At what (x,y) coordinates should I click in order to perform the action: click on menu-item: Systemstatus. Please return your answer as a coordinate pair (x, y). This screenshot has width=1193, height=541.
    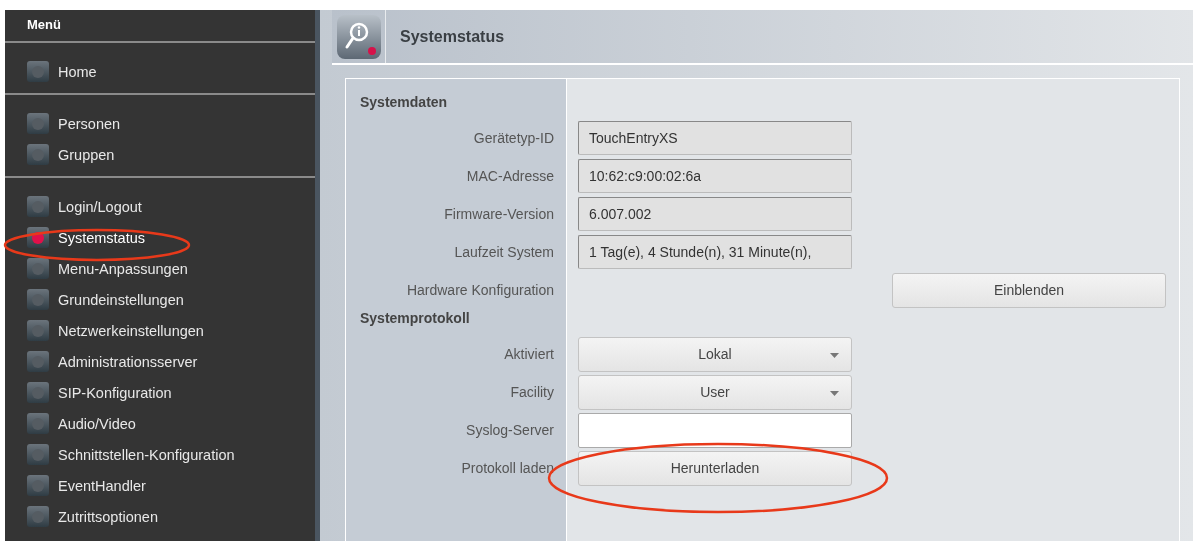
    Looking at the image, I should click on (160, 237).